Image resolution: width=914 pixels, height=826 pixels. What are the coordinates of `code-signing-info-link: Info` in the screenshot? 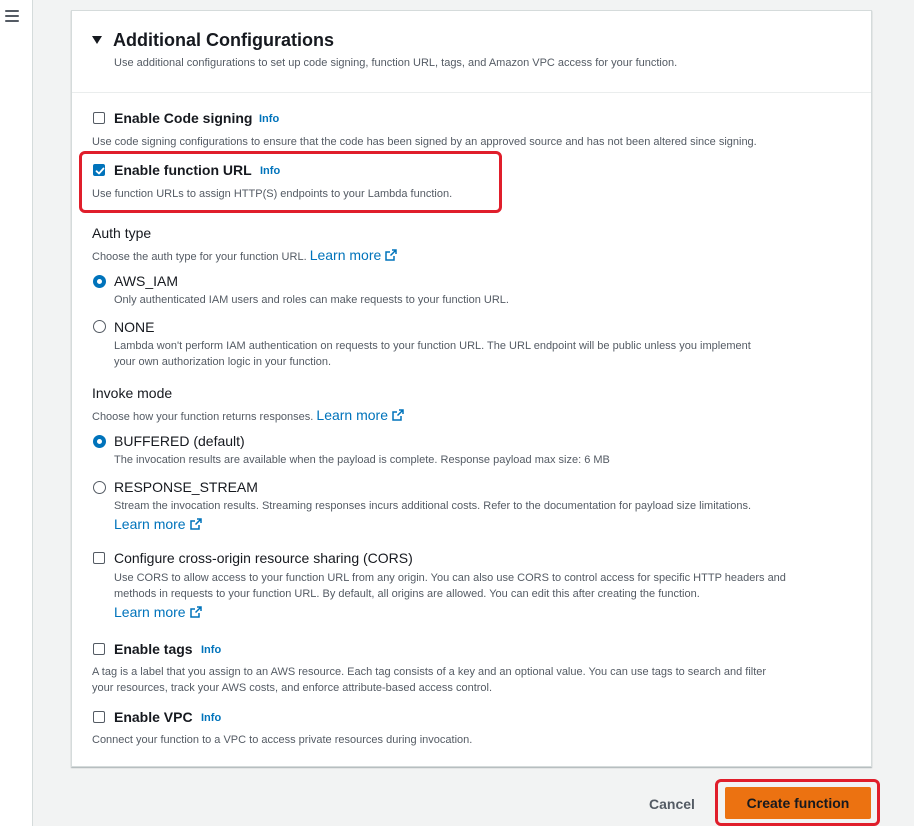 It's located at (269, 119).